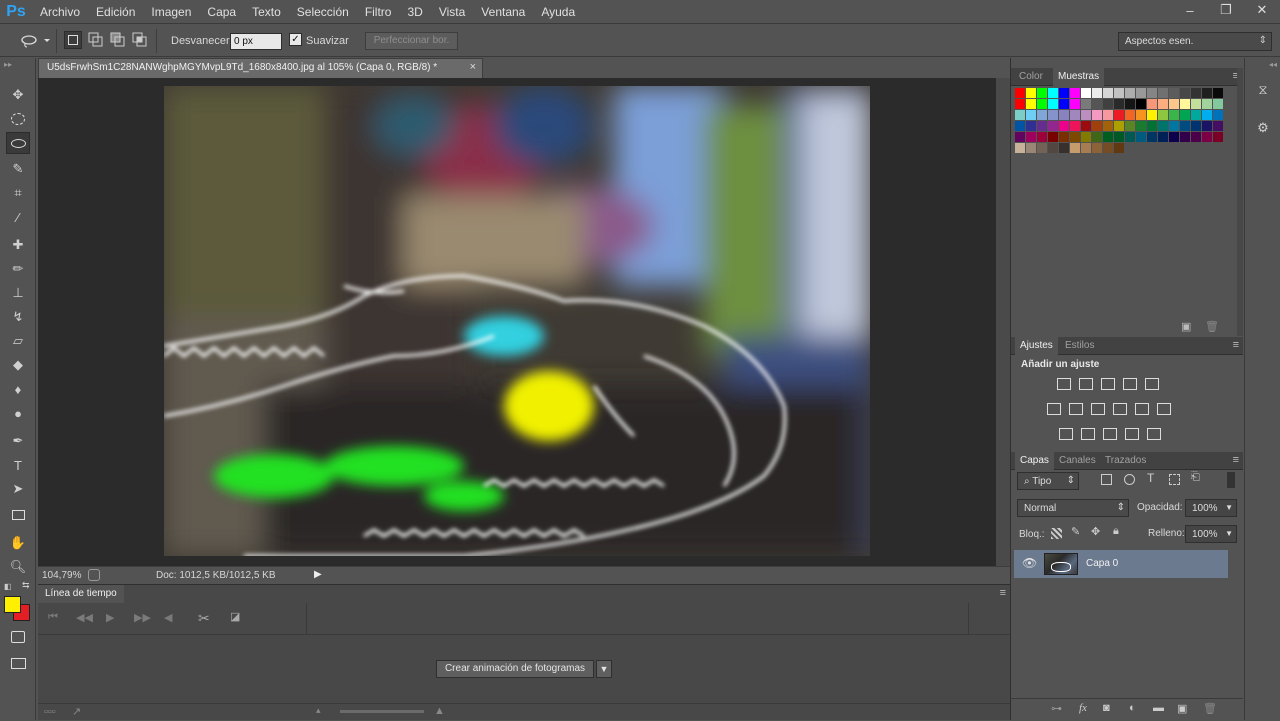  I want to click on audio-icon: ◀, so click(168, 617).